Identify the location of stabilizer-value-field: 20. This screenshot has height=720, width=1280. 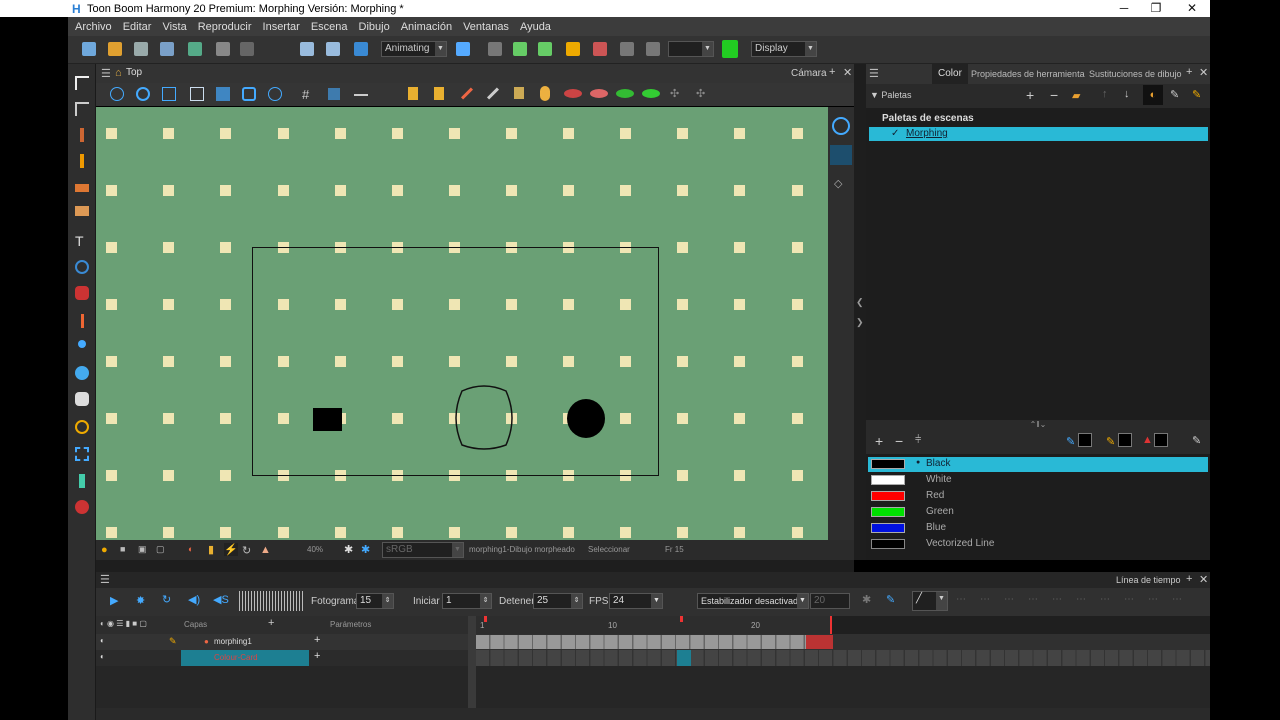
(830, 601).